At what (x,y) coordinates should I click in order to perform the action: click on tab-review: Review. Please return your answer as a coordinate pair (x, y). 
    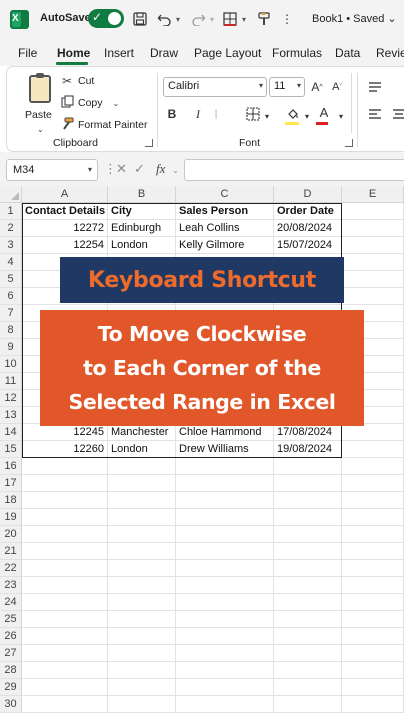
    Looking at the image, I should click on (390, 53).